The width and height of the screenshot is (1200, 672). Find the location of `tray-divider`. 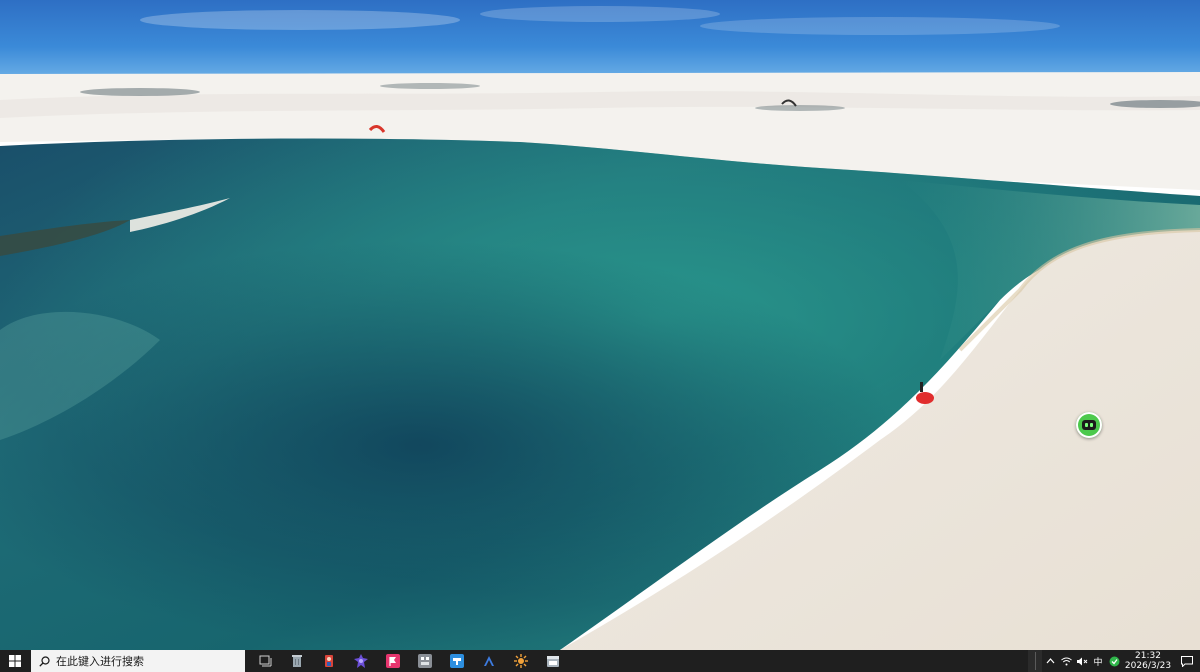

tray-divider is located at coordinates (1035, 661).